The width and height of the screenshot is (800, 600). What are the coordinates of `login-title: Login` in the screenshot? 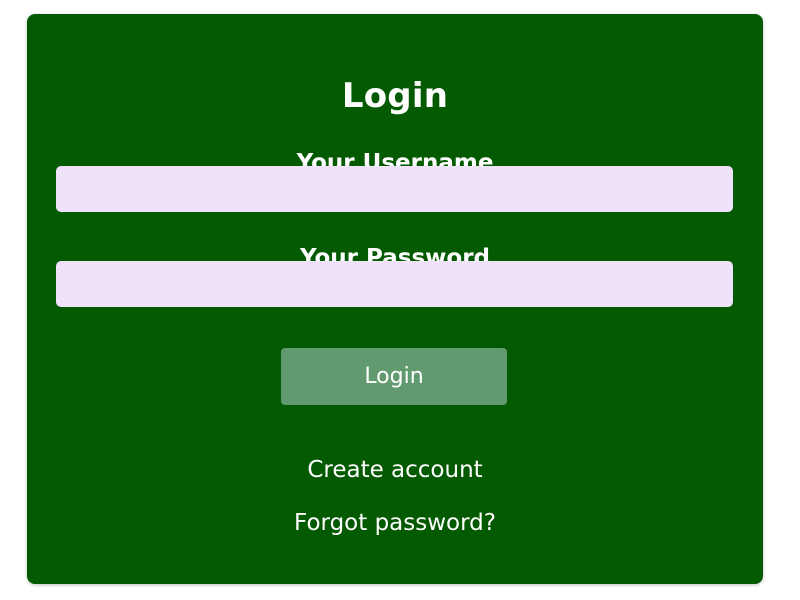 It's located at (395, 96).